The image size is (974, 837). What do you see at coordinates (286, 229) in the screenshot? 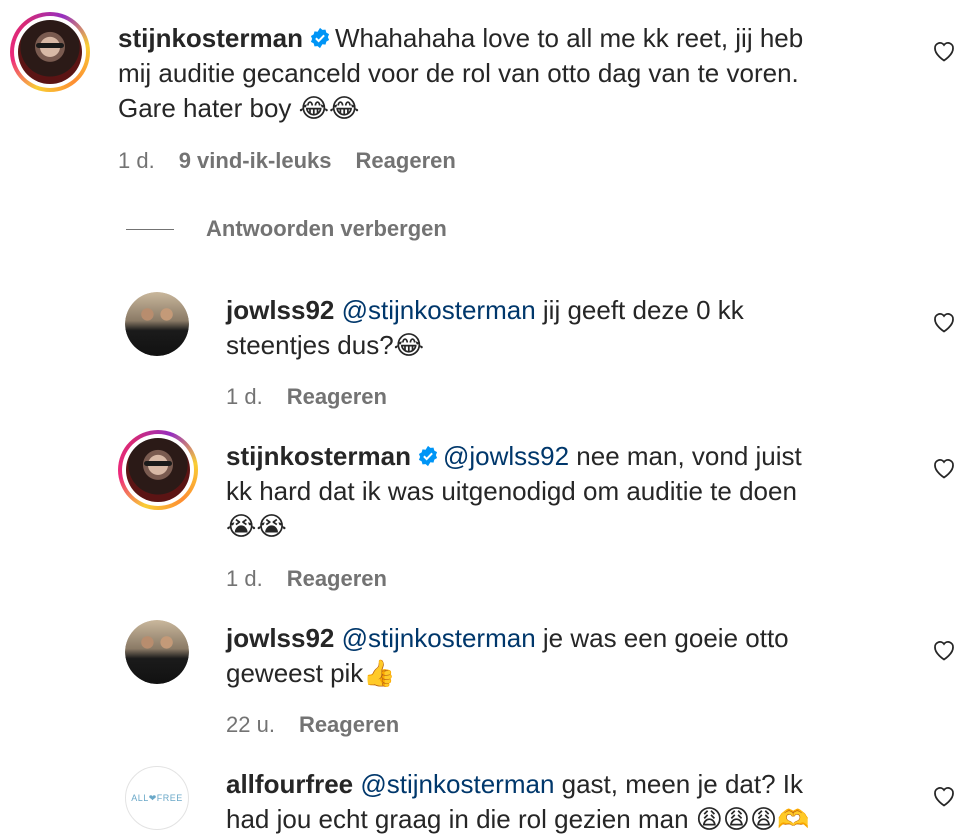
I see `hide-replies-button: Antwoorden verbergen` at bounding box center [286, 229].